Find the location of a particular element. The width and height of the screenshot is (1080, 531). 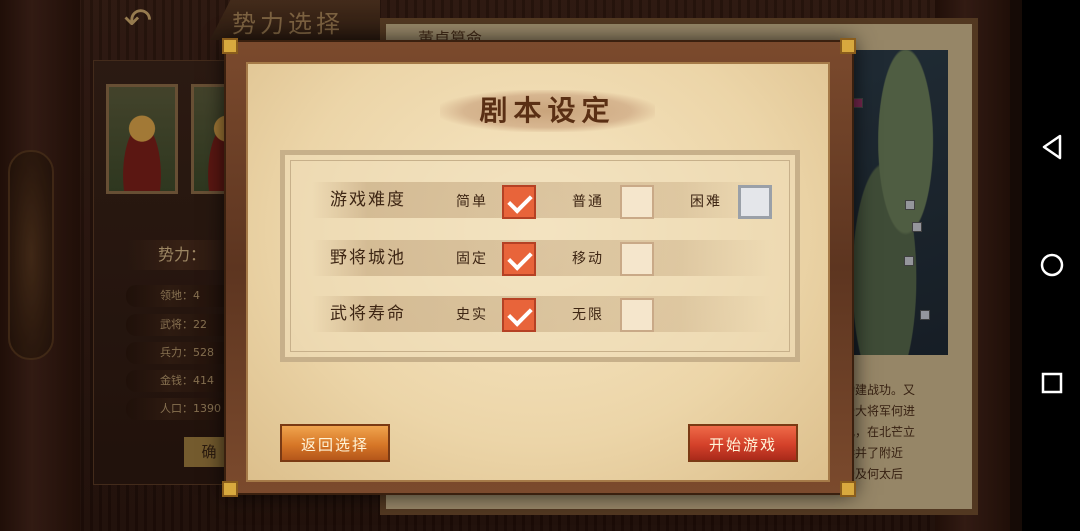

checkbox-easy is located at coordinates (519, 202).